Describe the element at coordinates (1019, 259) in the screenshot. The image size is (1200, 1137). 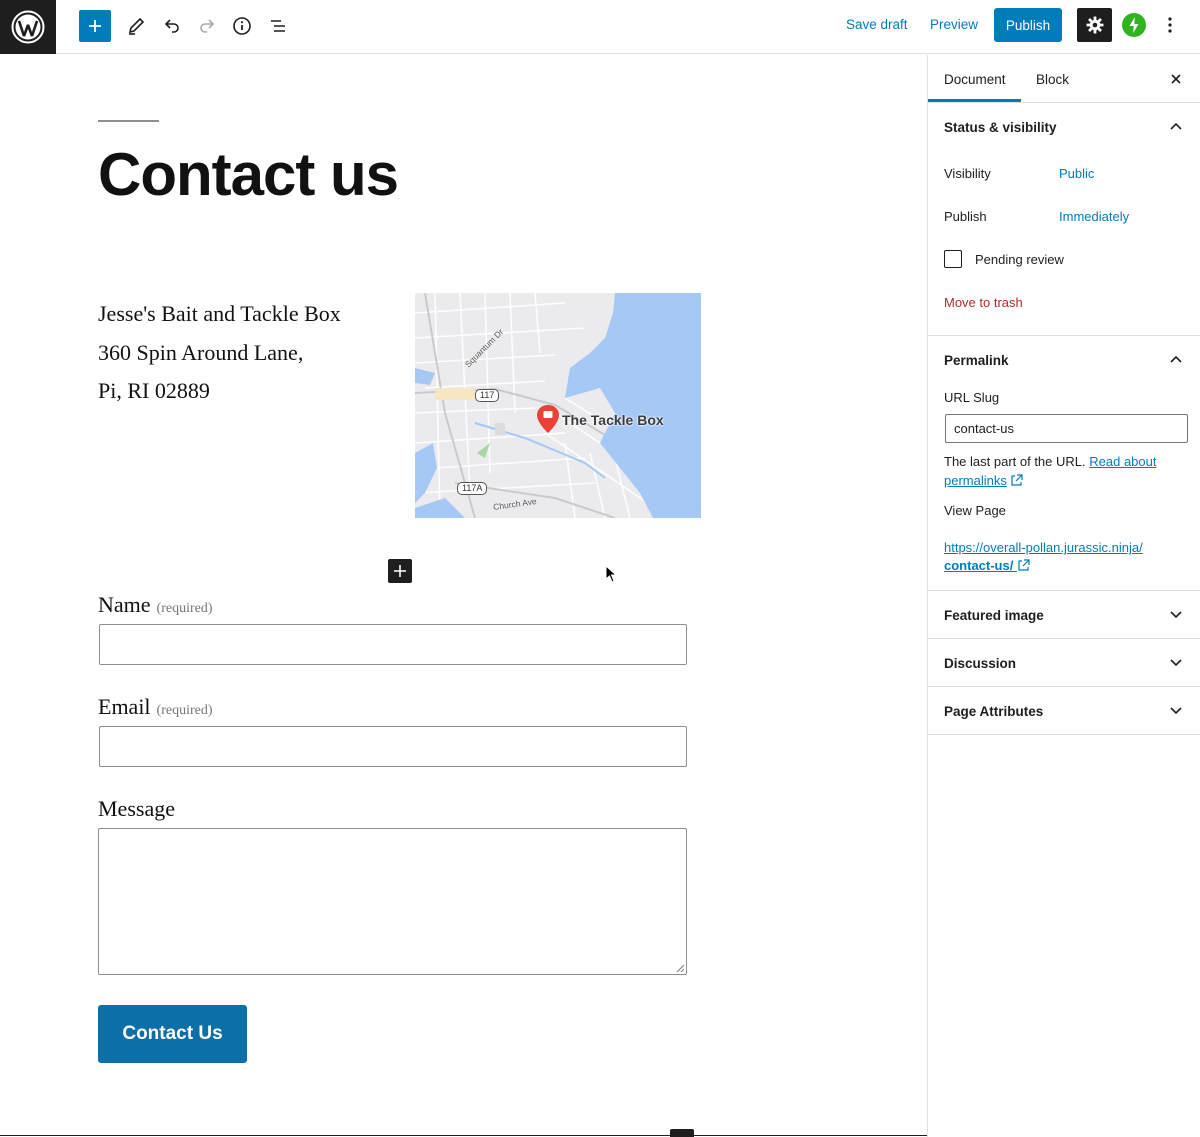
I see `pending-review-label: Pending review` at that location.